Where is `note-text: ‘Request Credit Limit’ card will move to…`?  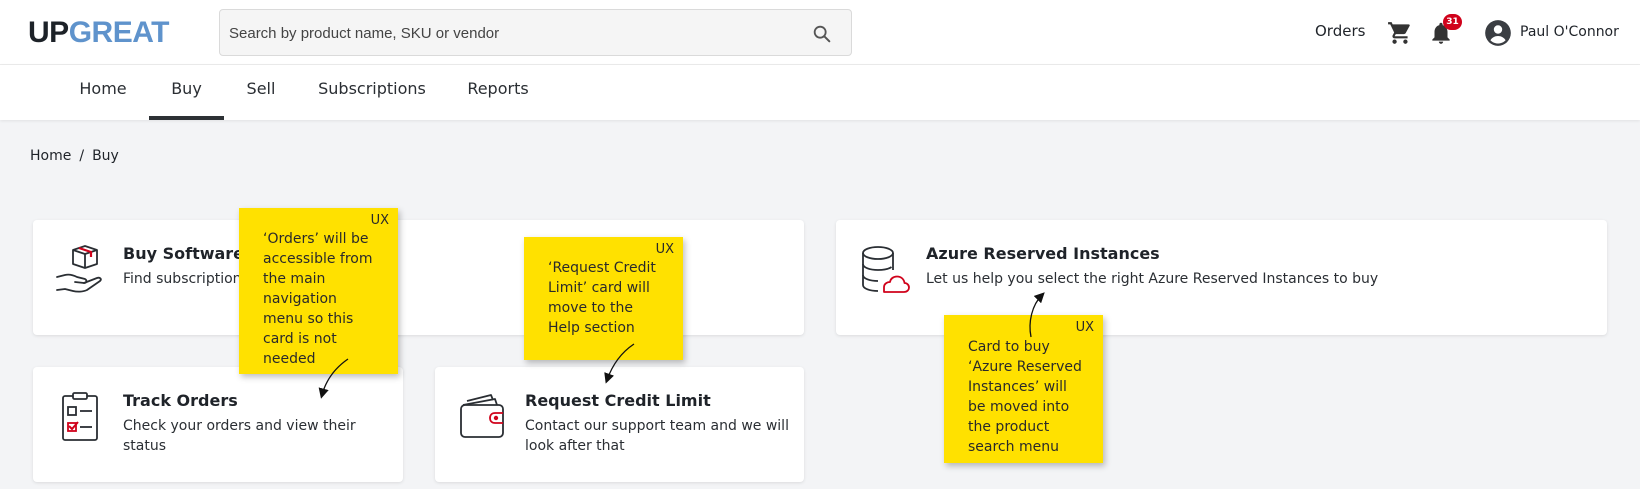 note-text: ‘Request Credit Limit’ card will move to… is located at coordinates (602, 298).